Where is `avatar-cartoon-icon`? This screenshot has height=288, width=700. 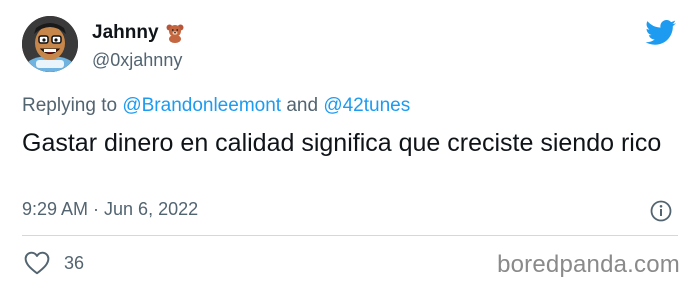
avatar-cartoon-icon is located at coordinates (50, 44).